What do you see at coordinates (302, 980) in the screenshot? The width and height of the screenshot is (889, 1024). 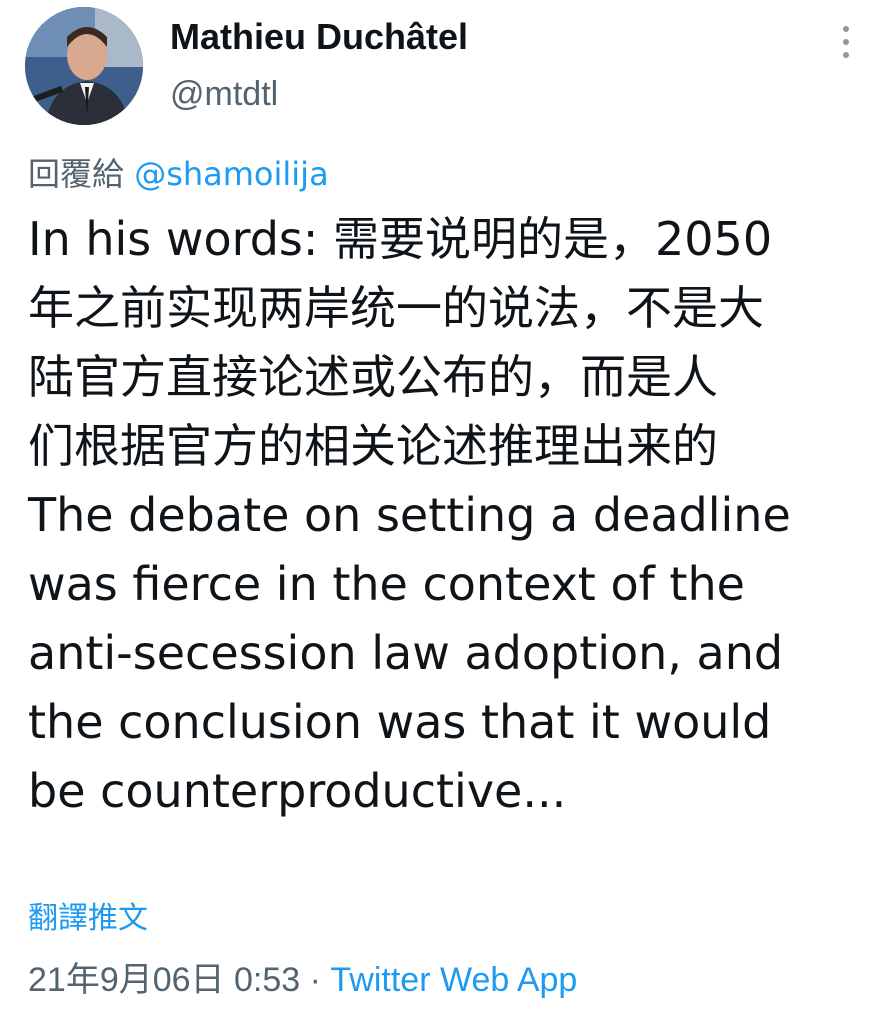 I see `tweet-meta: 21年9月06日 0:53 · Twitter Web App` at bounding box center [302, 980].